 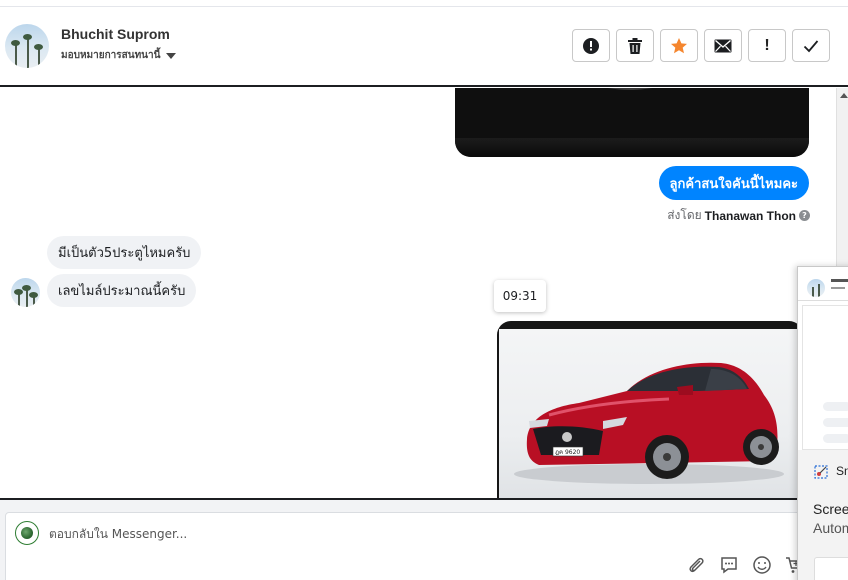 What do you see at coordinates (745, 565) in the screenshot?
I see `reply-tools` at bounding box center [745, 565].